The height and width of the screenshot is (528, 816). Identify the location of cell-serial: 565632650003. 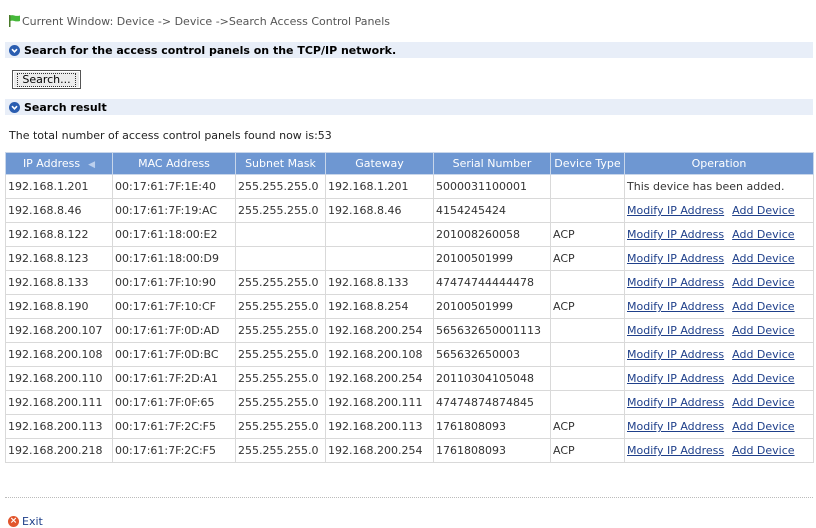
(492, 354).